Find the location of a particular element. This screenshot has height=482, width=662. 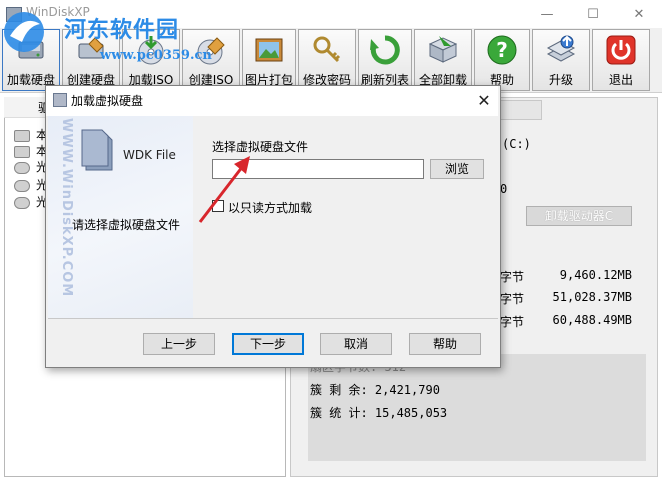

unmount-all-button: 全部卸载 is located at coordinates (443, 60).